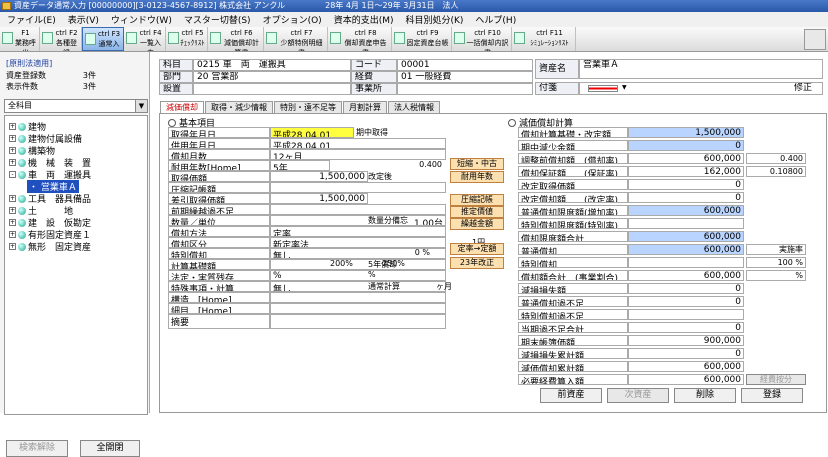 Image resolution: width=828 pixels, height=457 pixels. Describe the element at coordinates (686, 301) in the screenshot. I see `calc-value-13: 0` at that location.